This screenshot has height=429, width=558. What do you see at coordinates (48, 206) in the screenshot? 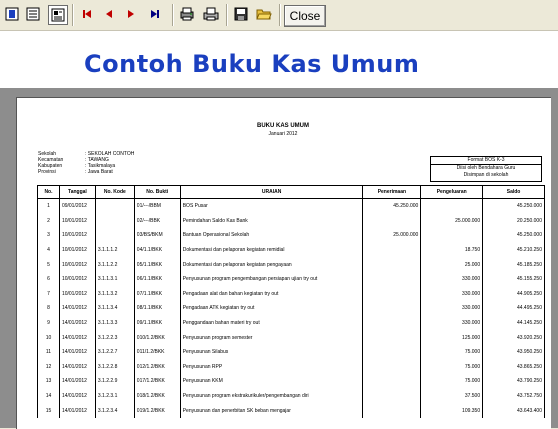
I see `table-cell: 1` at bounding box center [48, 206].